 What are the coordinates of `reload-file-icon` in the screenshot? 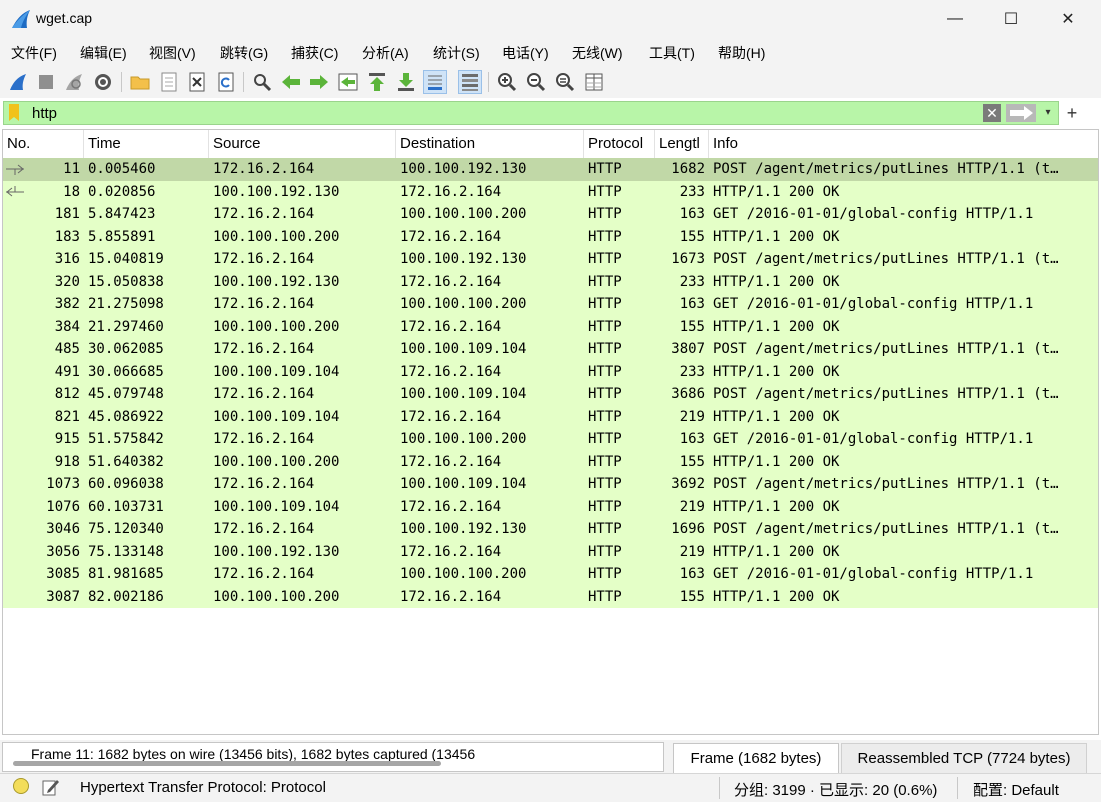 It's located at (226, 82).